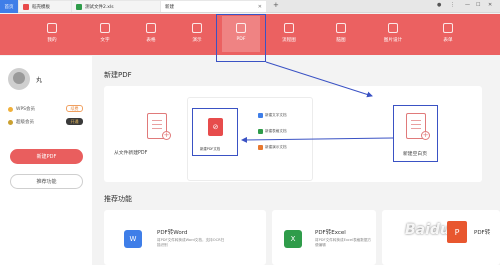 Image resolution: width=500 pixels, height=265 pixels. What do you see at coordinates (131, 153) in the screenshot?
I see `from-file-label: 从文件新建PDF` at bounding box center [131, 153].